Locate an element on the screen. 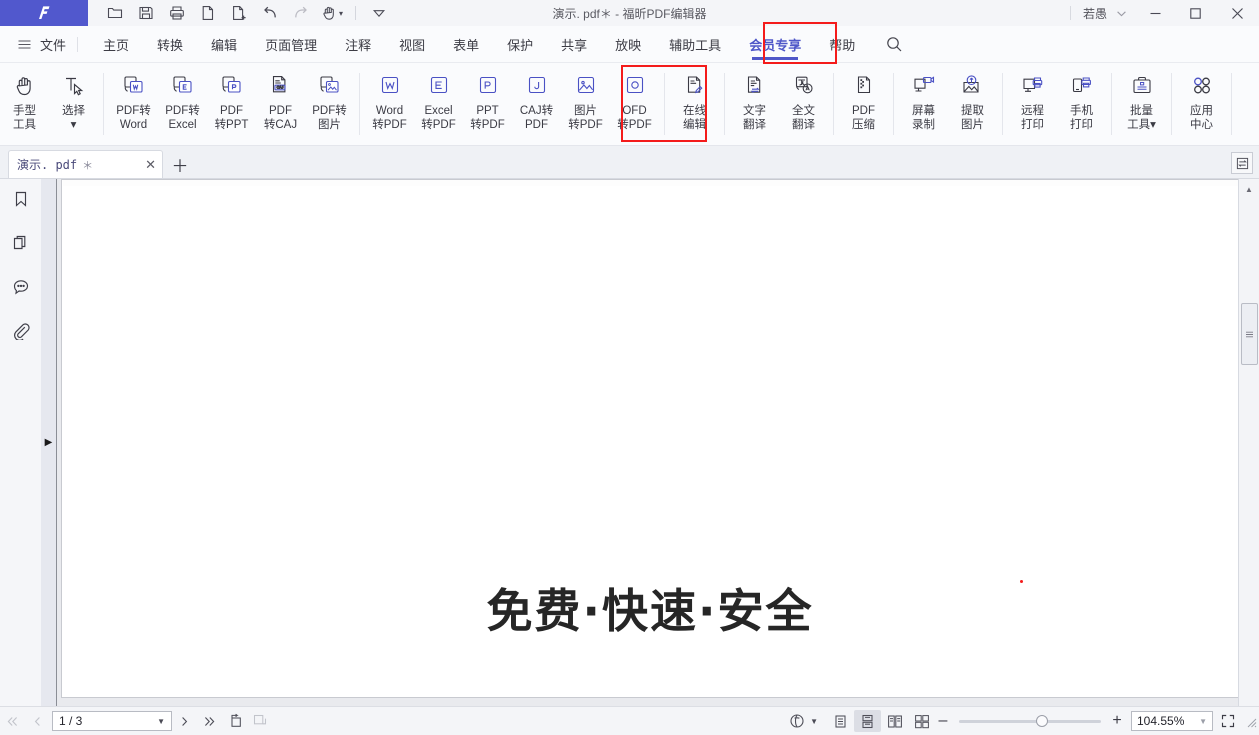 Image resolution: width=1259 pixels, height=735 pixels. ribbon-pdf-compress: PDF 压缩 is located at coordinates (863, 104).